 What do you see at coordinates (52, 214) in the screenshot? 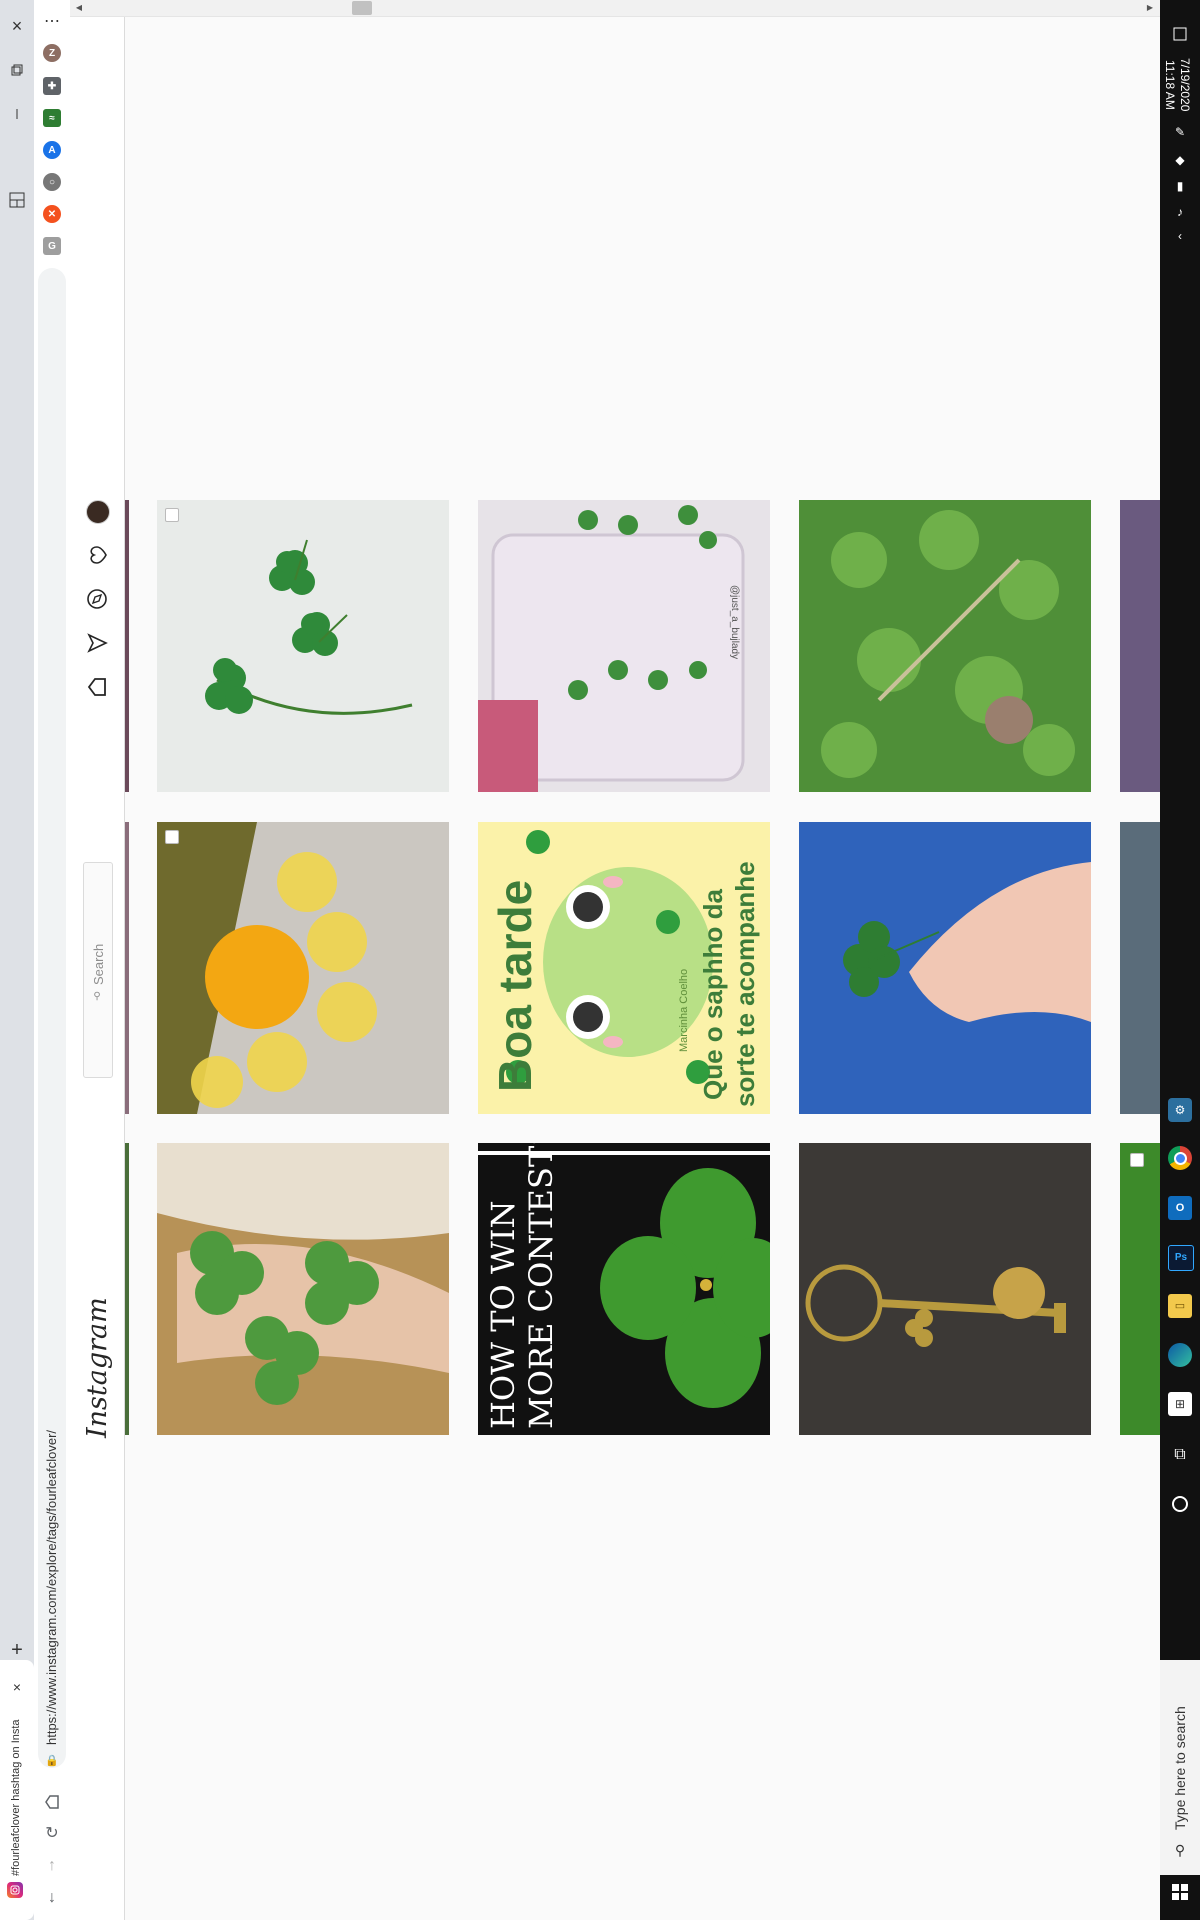
I see `x-icon: ✕` at bounding box center [52, 214].